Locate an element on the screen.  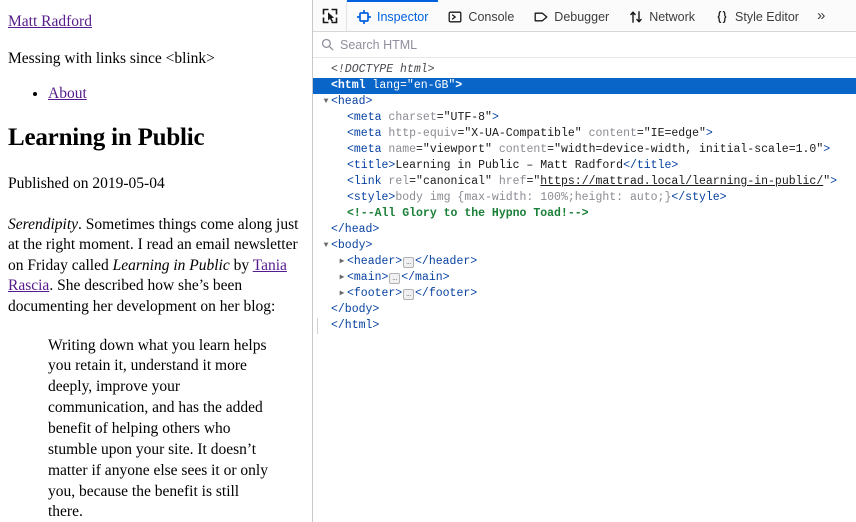
markup-val: ="en-GB" is located at coordinates (428, 85).